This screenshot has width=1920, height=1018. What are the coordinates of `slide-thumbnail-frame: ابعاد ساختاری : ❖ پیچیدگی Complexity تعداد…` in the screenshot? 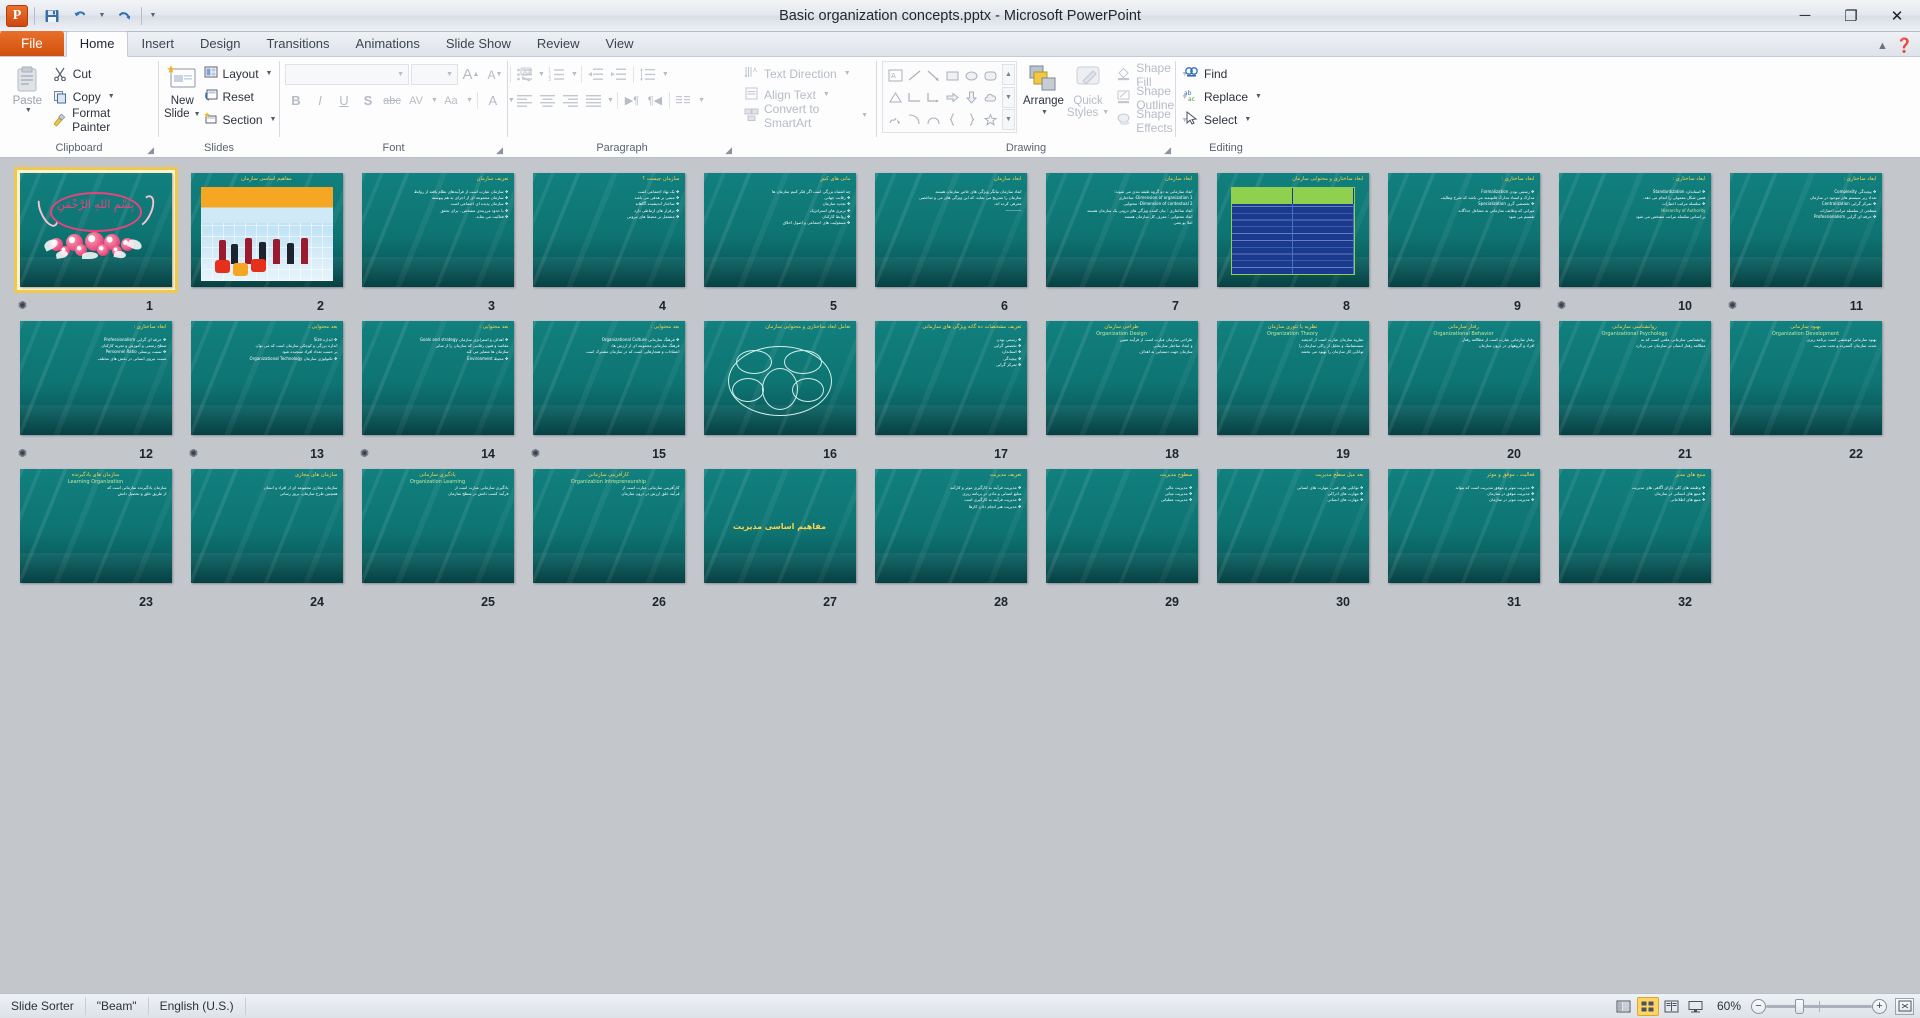 It's located at (1806, 230).